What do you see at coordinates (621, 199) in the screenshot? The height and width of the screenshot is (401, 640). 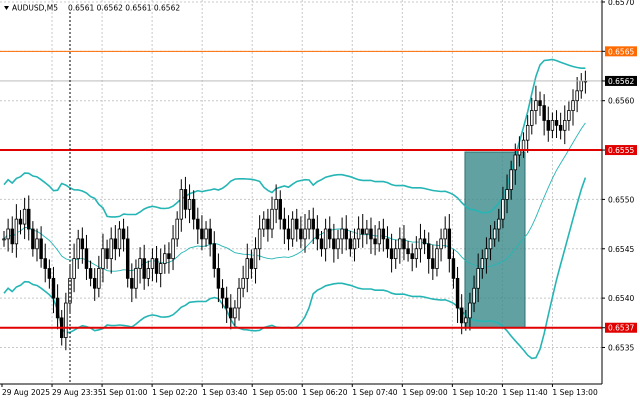 I see `y-tick-label: 0.6550` at bounding box center [621, 199].